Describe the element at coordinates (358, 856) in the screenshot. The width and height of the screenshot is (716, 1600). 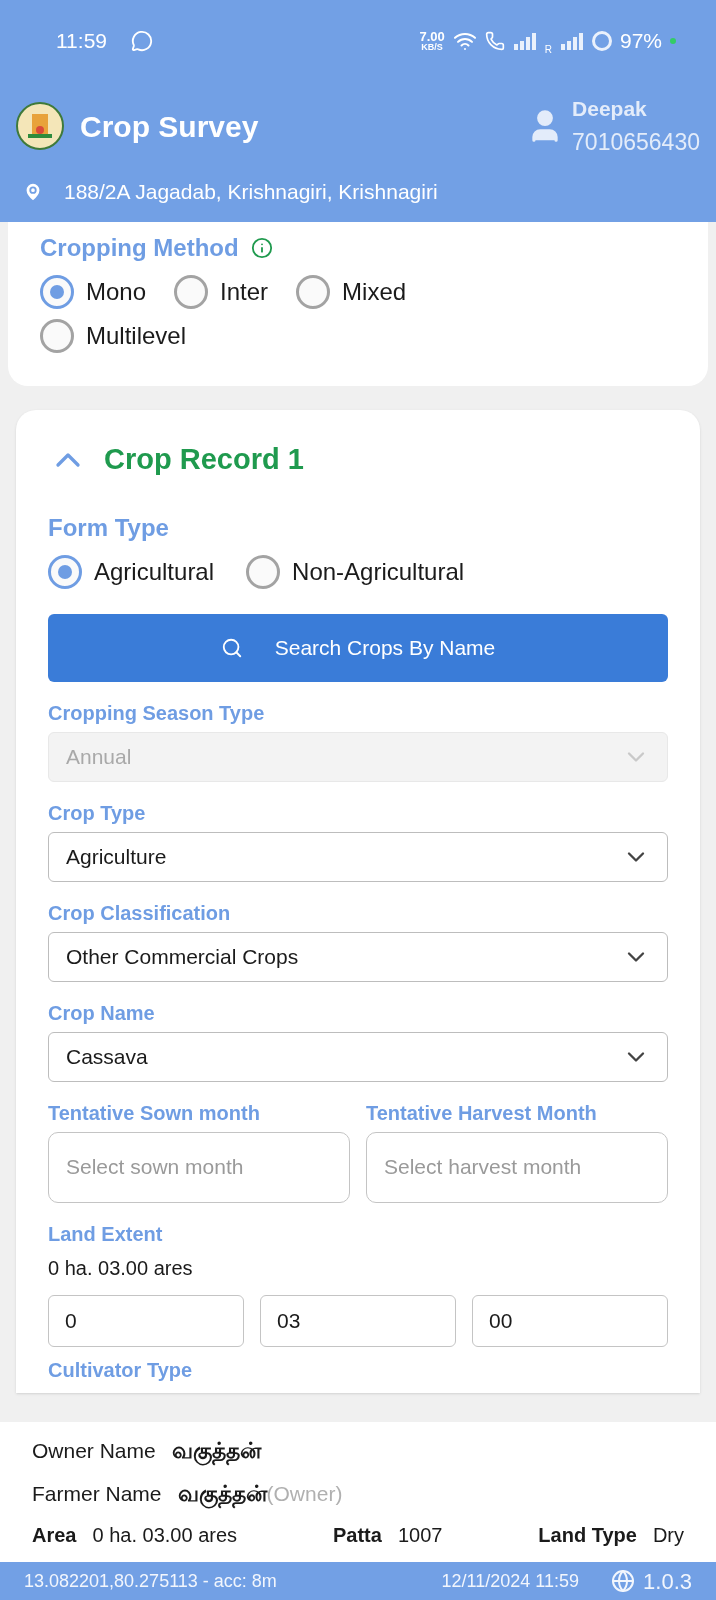
I see `dropdown-field: Agriculture` at that location.